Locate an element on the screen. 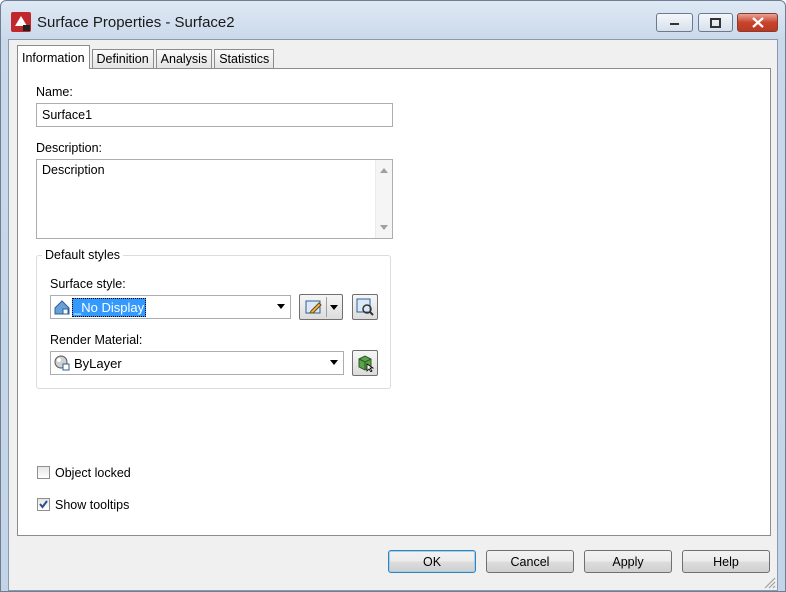 The image size is (786, 592). render-material-value: ByLayer is located at coordinates (98, 363).